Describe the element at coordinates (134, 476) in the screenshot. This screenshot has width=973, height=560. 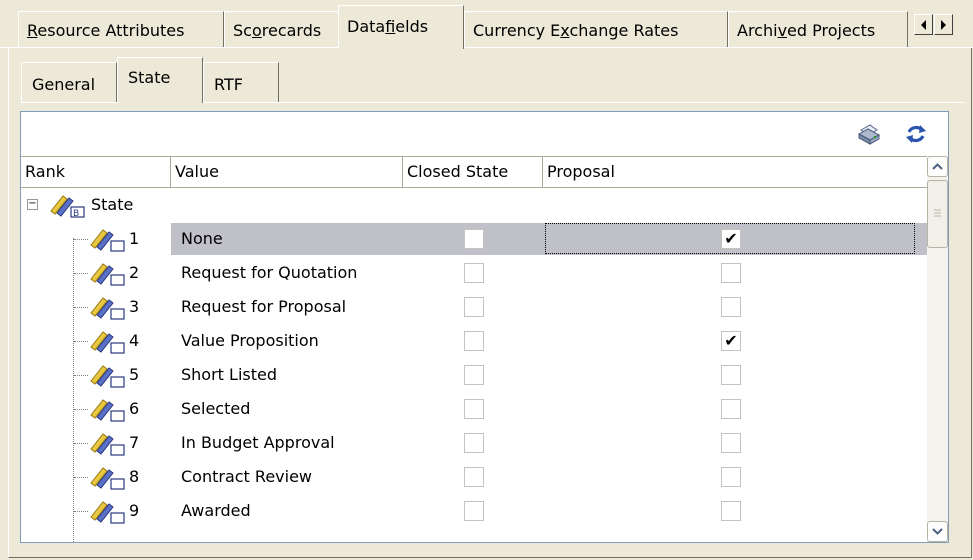
I see `rank-cell: 8` at that location.